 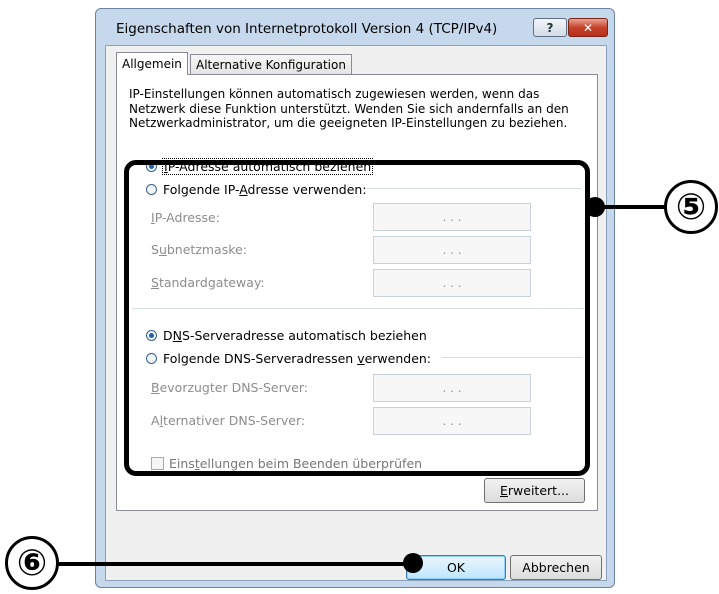 What do you see at coordinates (152, 63) in the screenshot?
I see `tab-allgemein: Allgemein` at bounding box center [152, 63].